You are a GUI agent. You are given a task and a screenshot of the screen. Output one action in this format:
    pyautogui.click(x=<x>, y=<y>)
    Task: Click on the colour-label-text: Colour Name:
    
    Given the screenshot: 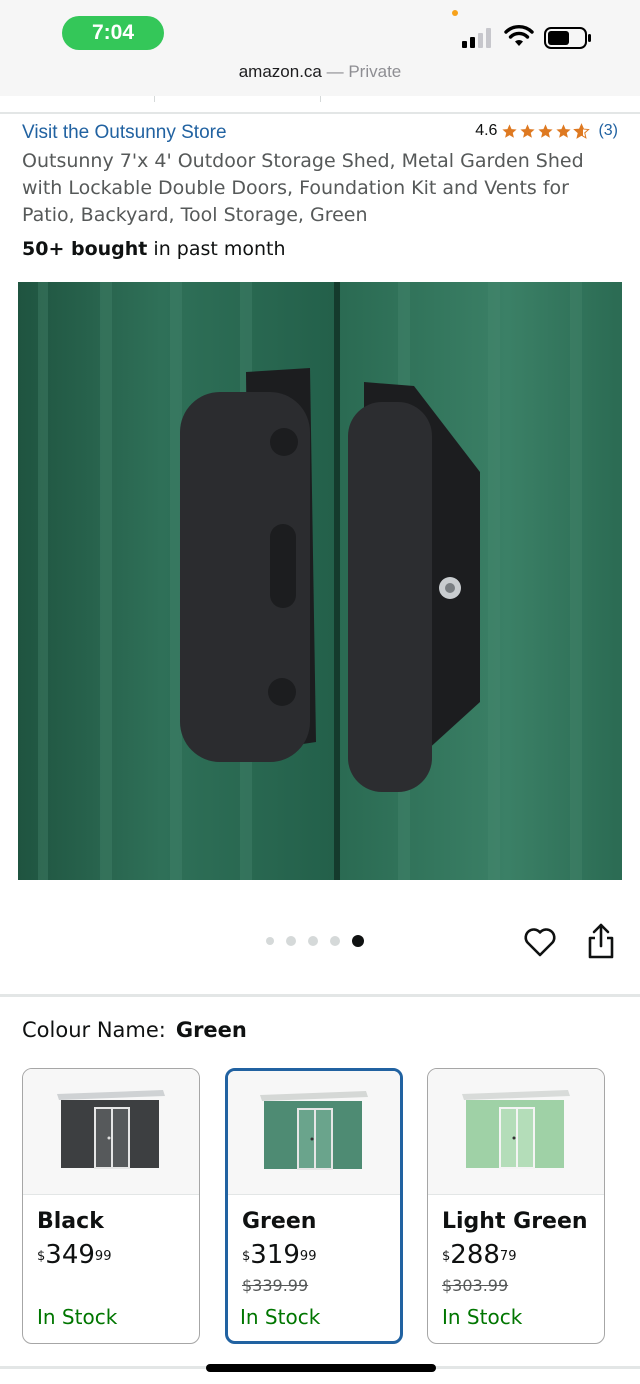 What is the action you would take?
    pyautogui.click(x=94, y=1030)
    